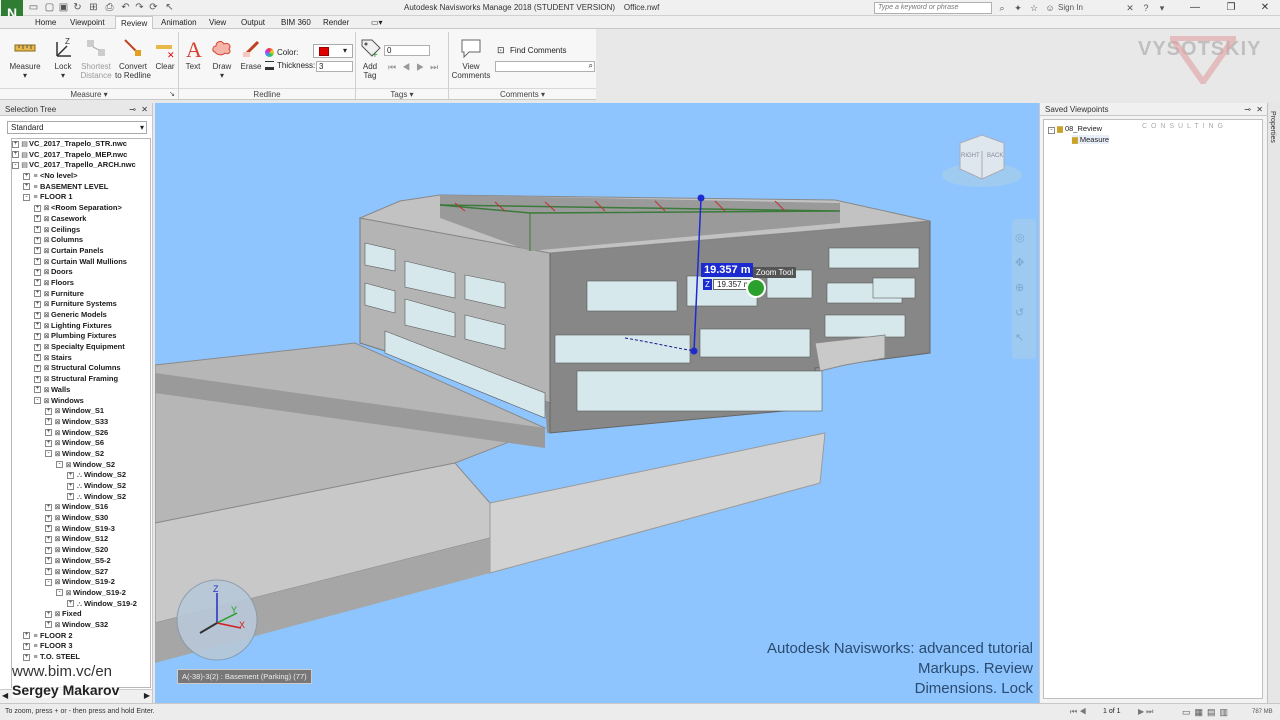  I want to click on status-tool-icons: ▭▦▤▥, so click(1207, 712).